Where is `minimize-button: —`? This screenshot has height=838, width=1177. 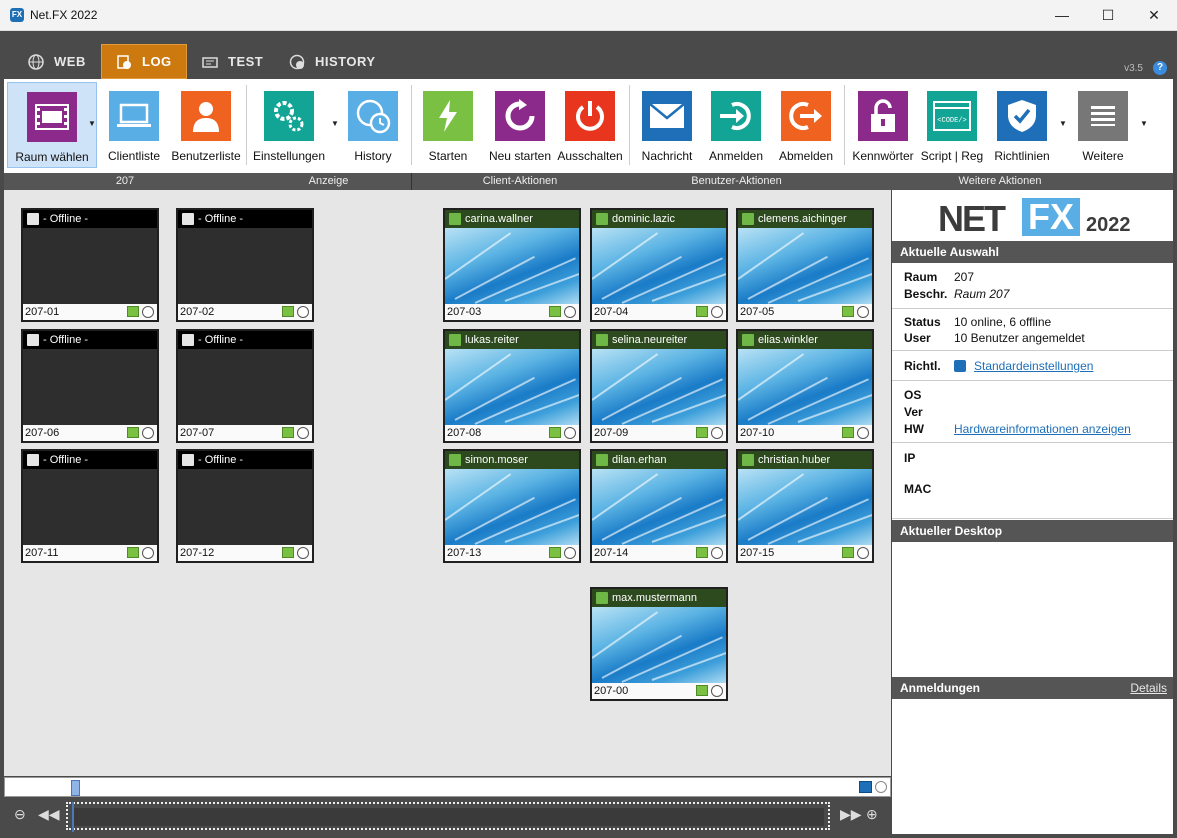 minimize-button: — is located at coordinates (1062, 15).